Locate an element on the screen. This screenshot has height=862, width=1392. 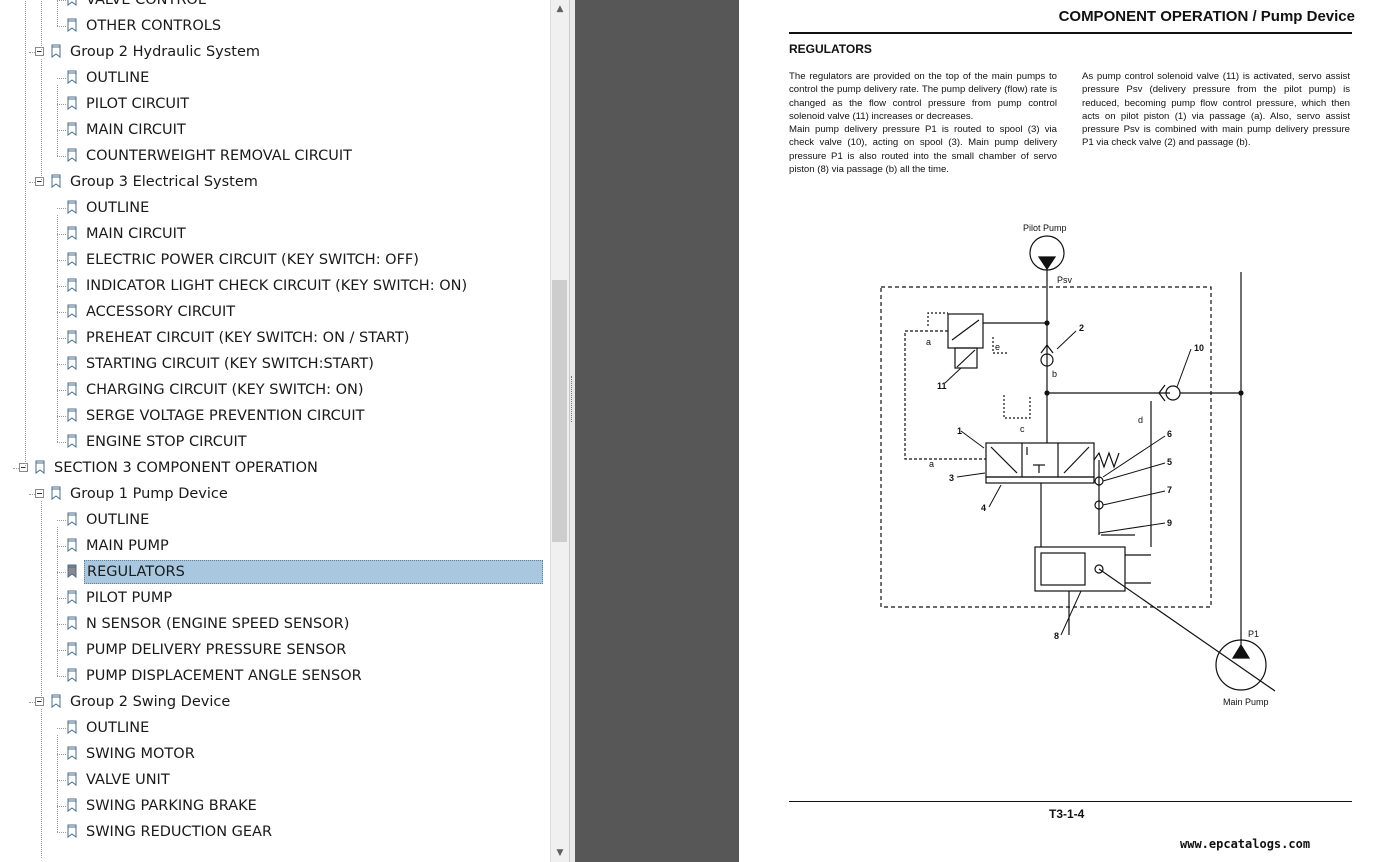
bookmark-label: ENGINE STOP CIRCUIT is located at coordinates (166, 442).